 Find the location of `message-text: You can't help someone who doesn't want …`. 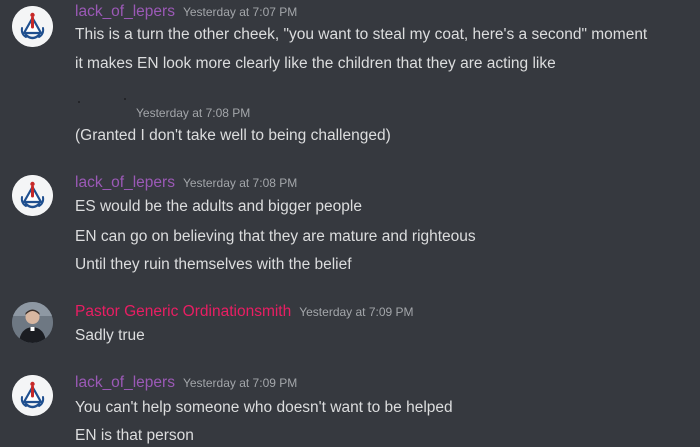

message-text: You can't help someone who doesn't want … is located at coordinates (264, 407).